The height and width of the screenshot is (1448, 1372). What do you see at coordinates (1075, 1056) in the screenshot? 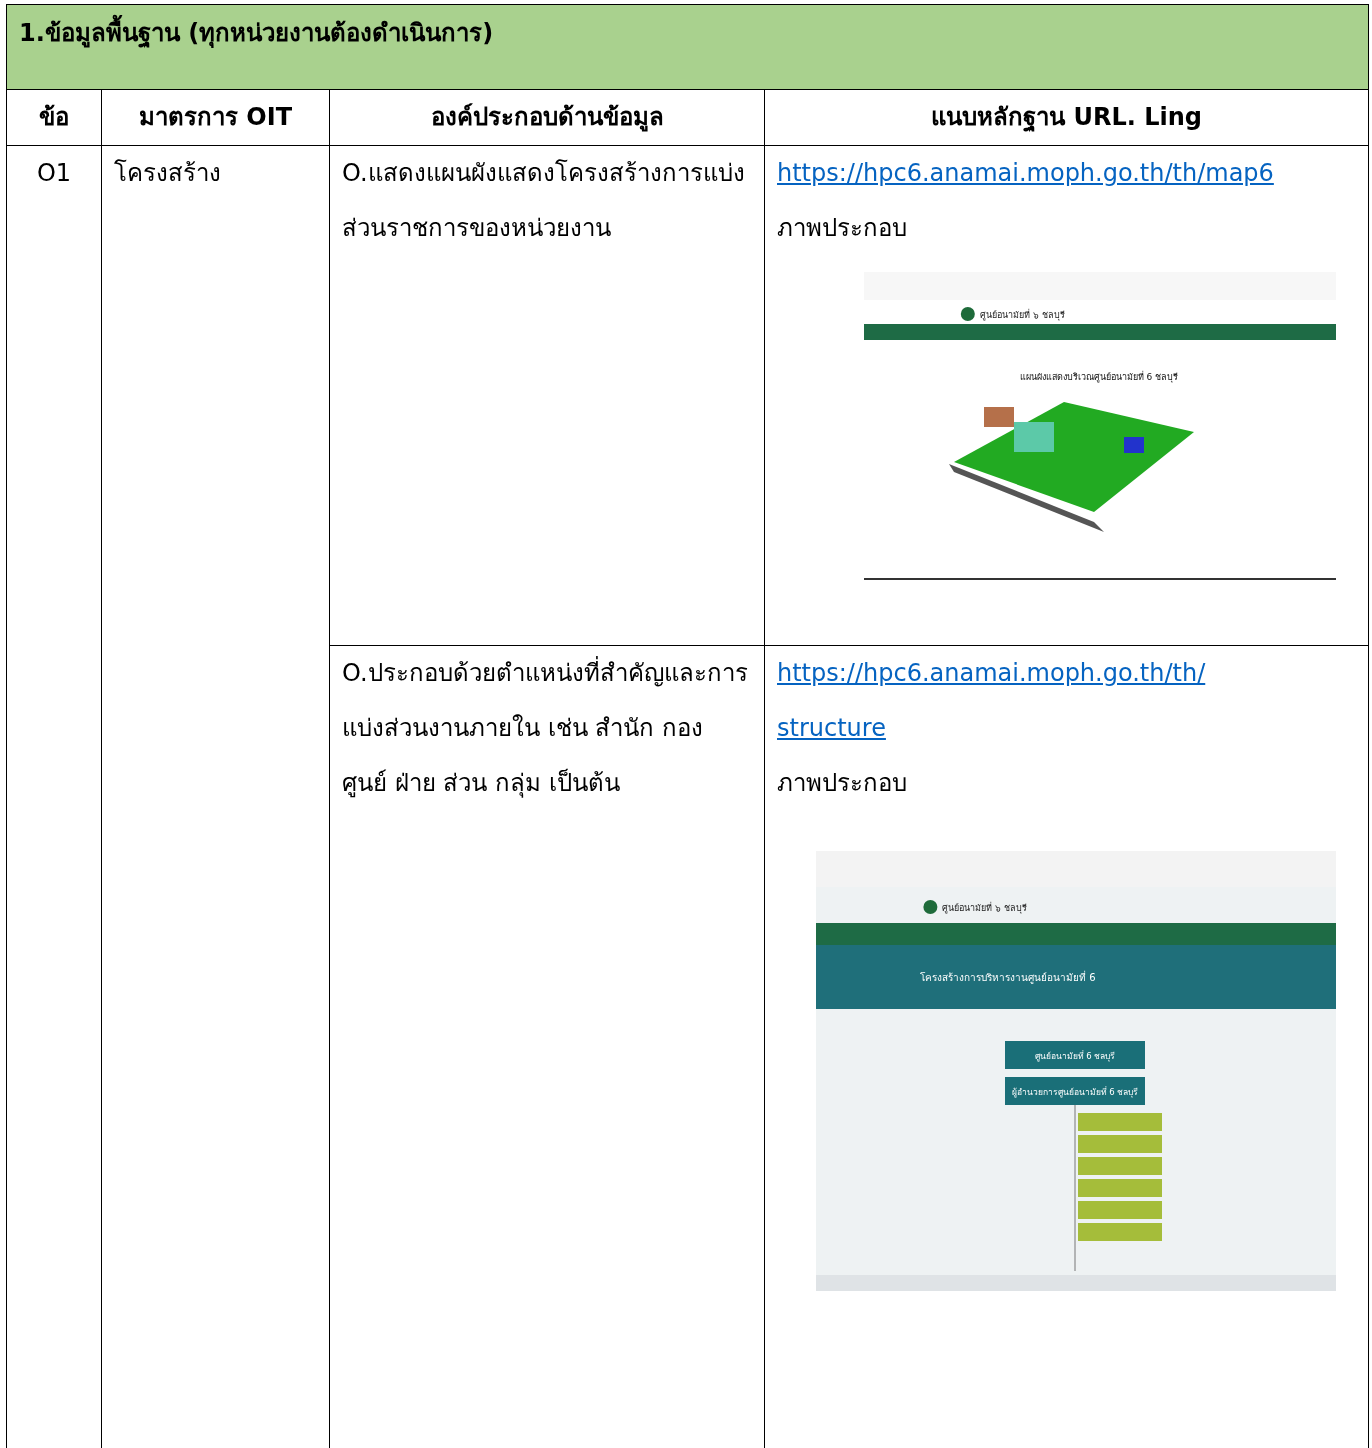
I see `org-box-label: ศูนย์อนามัยที่ 6 ชลบุรี` at bounding box center [1075, 1056].